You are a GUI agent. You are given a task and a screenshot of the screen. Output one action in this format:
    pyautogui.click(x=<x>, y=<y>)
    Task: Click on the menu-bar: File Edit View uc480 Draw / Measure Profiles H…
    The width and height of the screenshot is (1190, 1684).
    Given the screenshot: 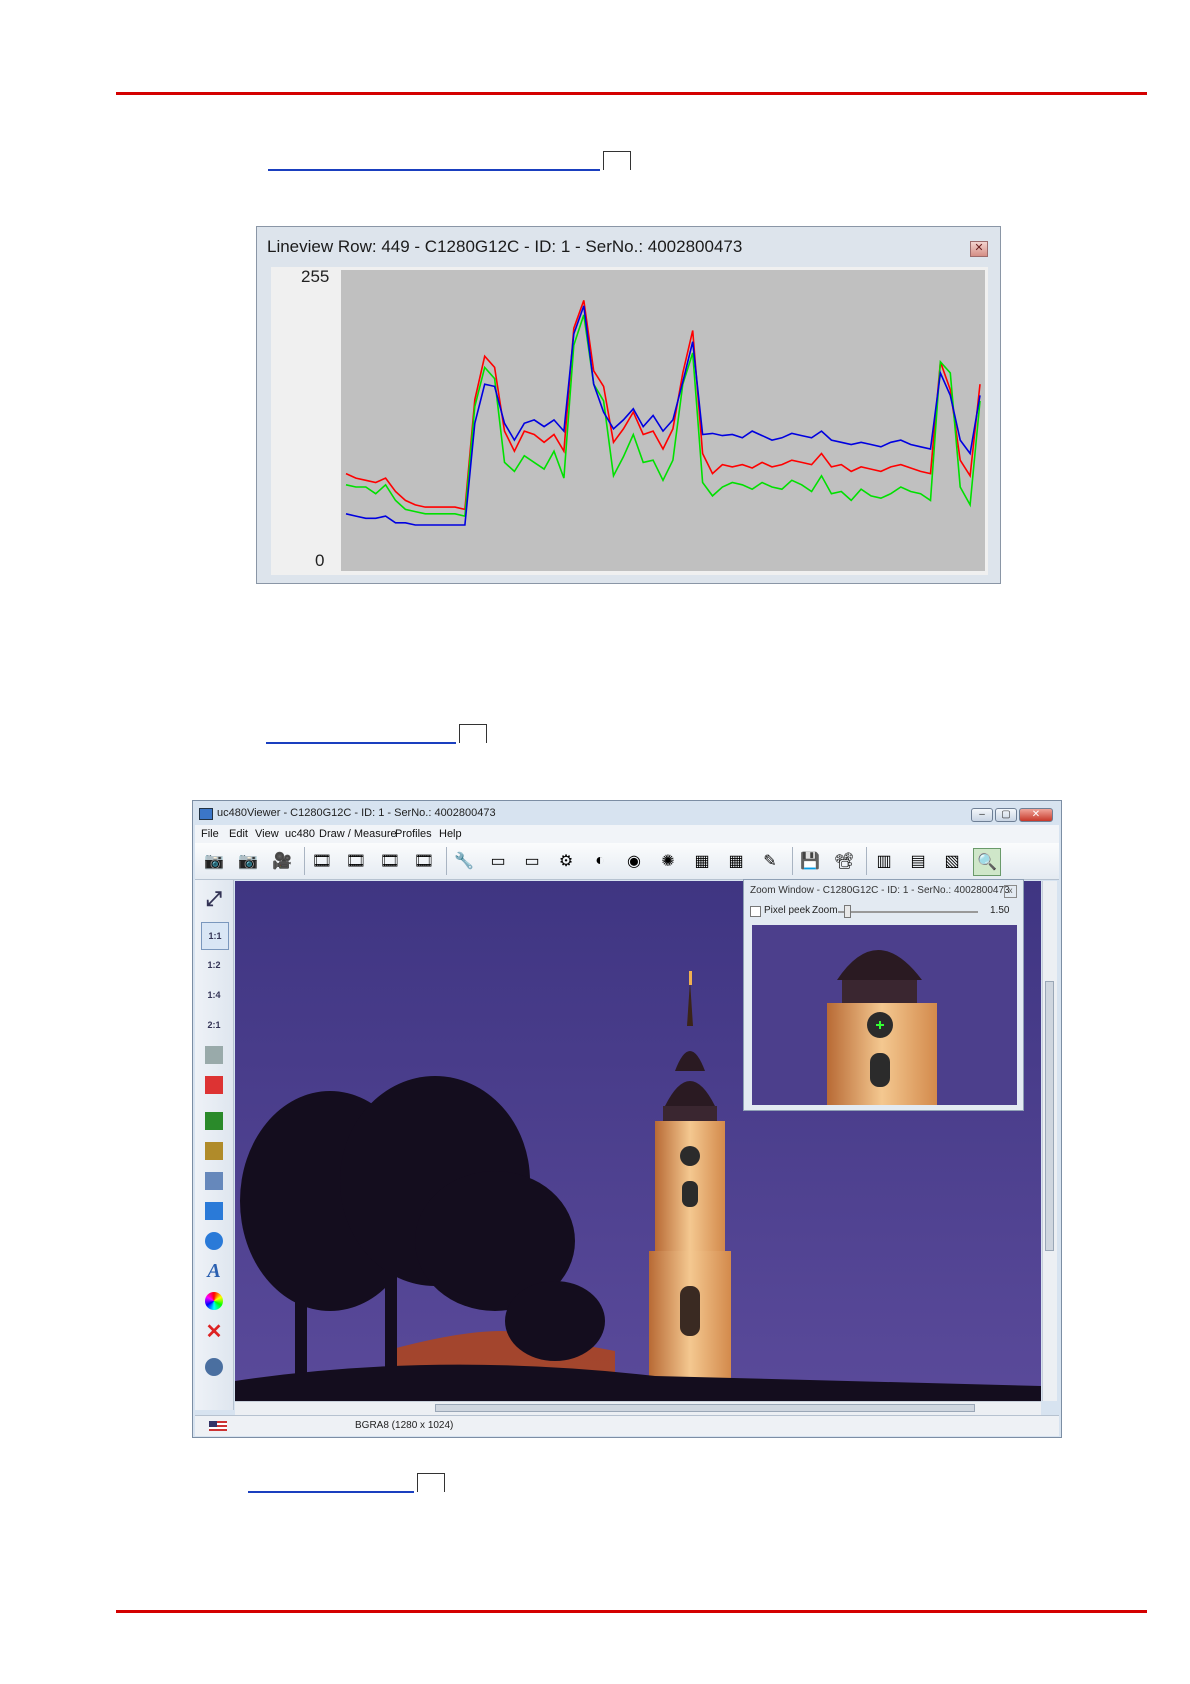 What is the action you would take?
    pyautogui.click(x=627, y=834)
    